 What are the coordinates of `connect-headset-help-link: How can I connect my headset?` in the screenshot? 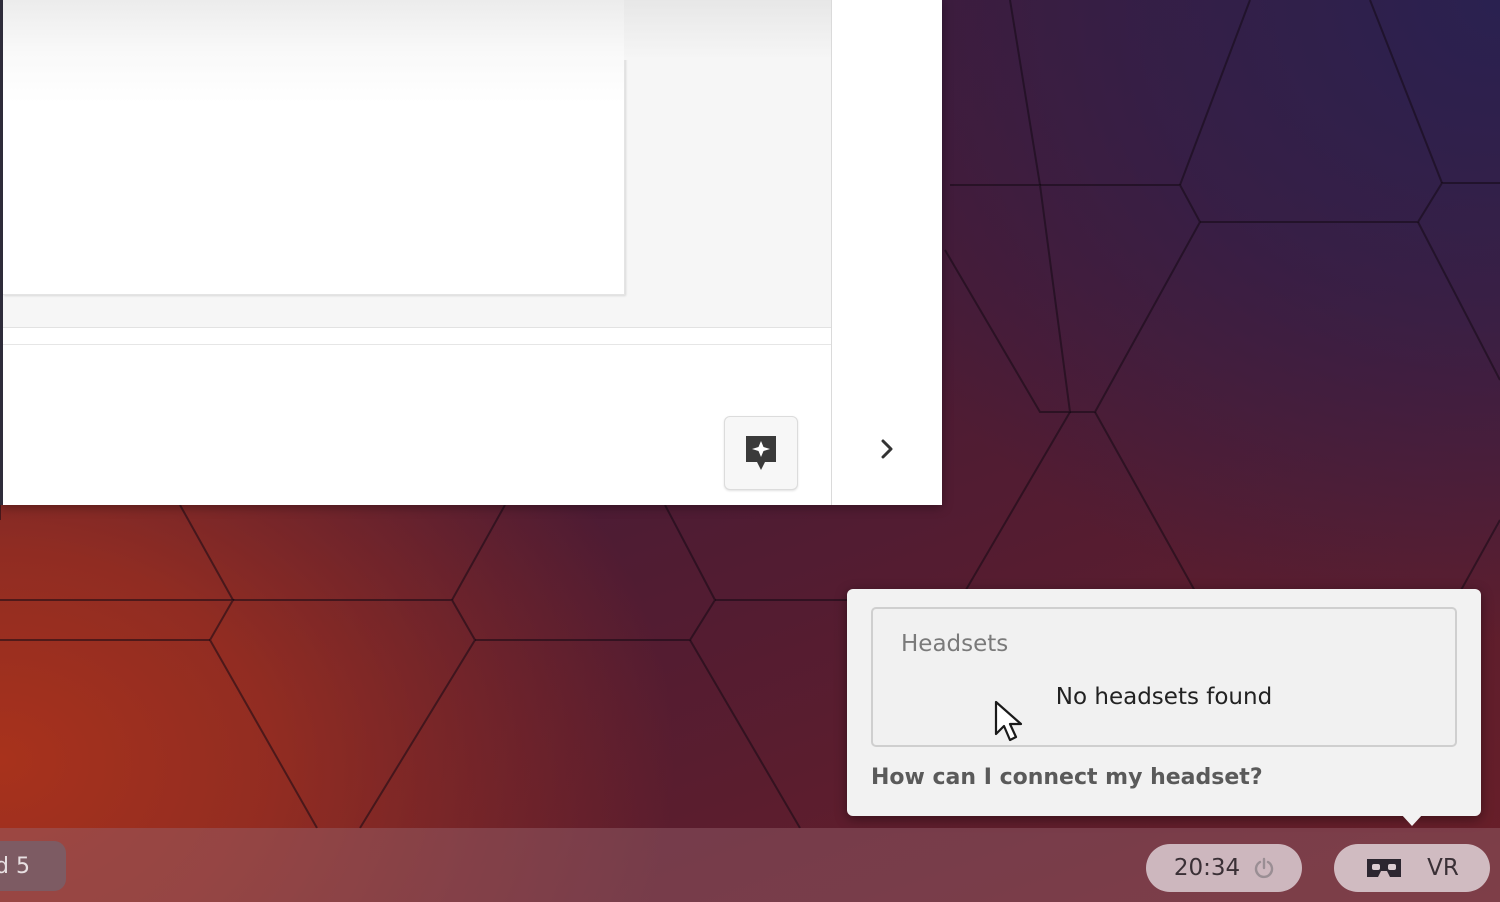 It's located at (1067, 777).